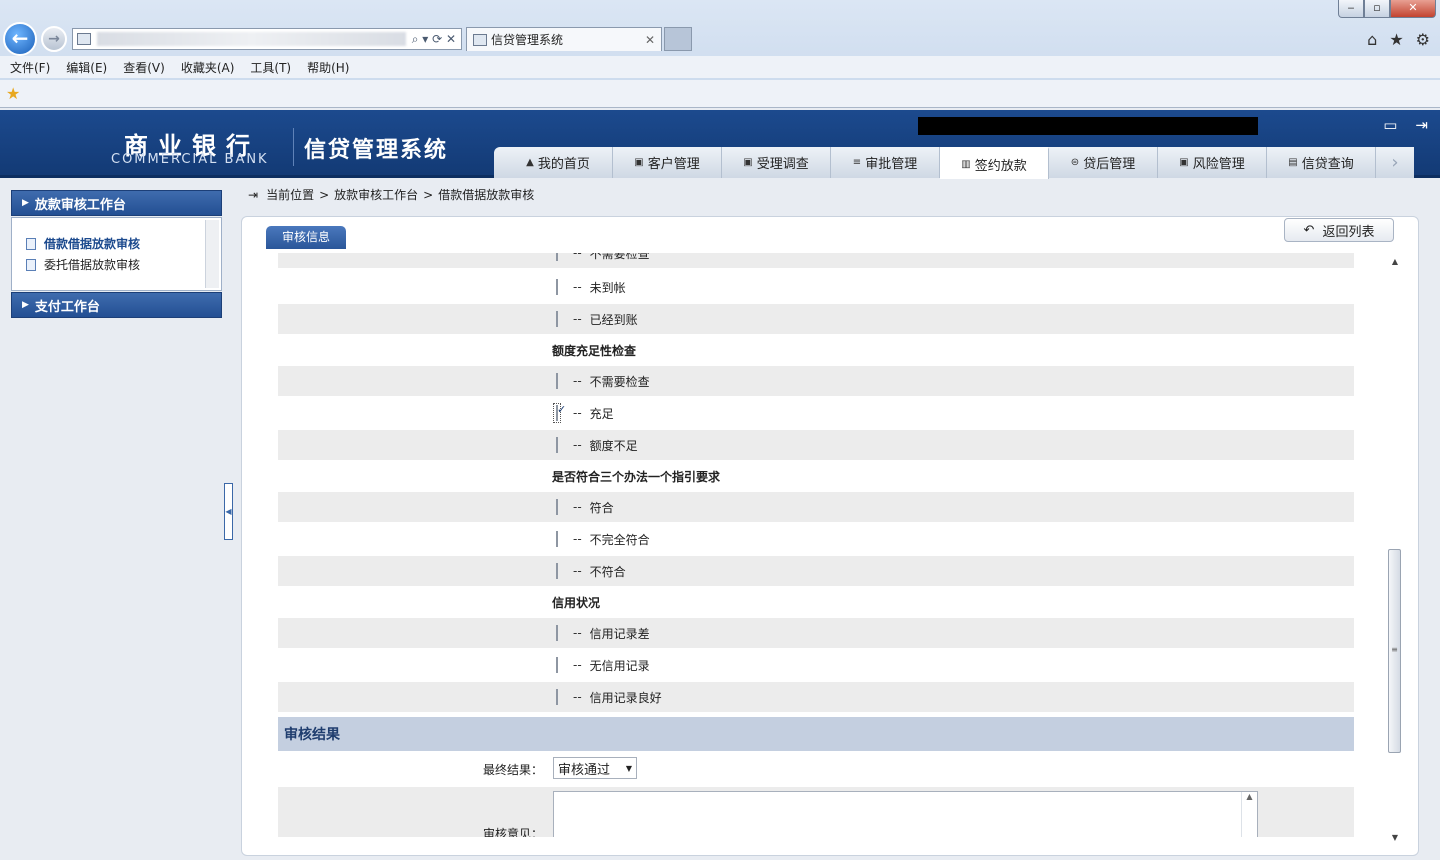 This screenshot has width=1440, height=860. I want to click on back-button: ←, so click(20, 39).